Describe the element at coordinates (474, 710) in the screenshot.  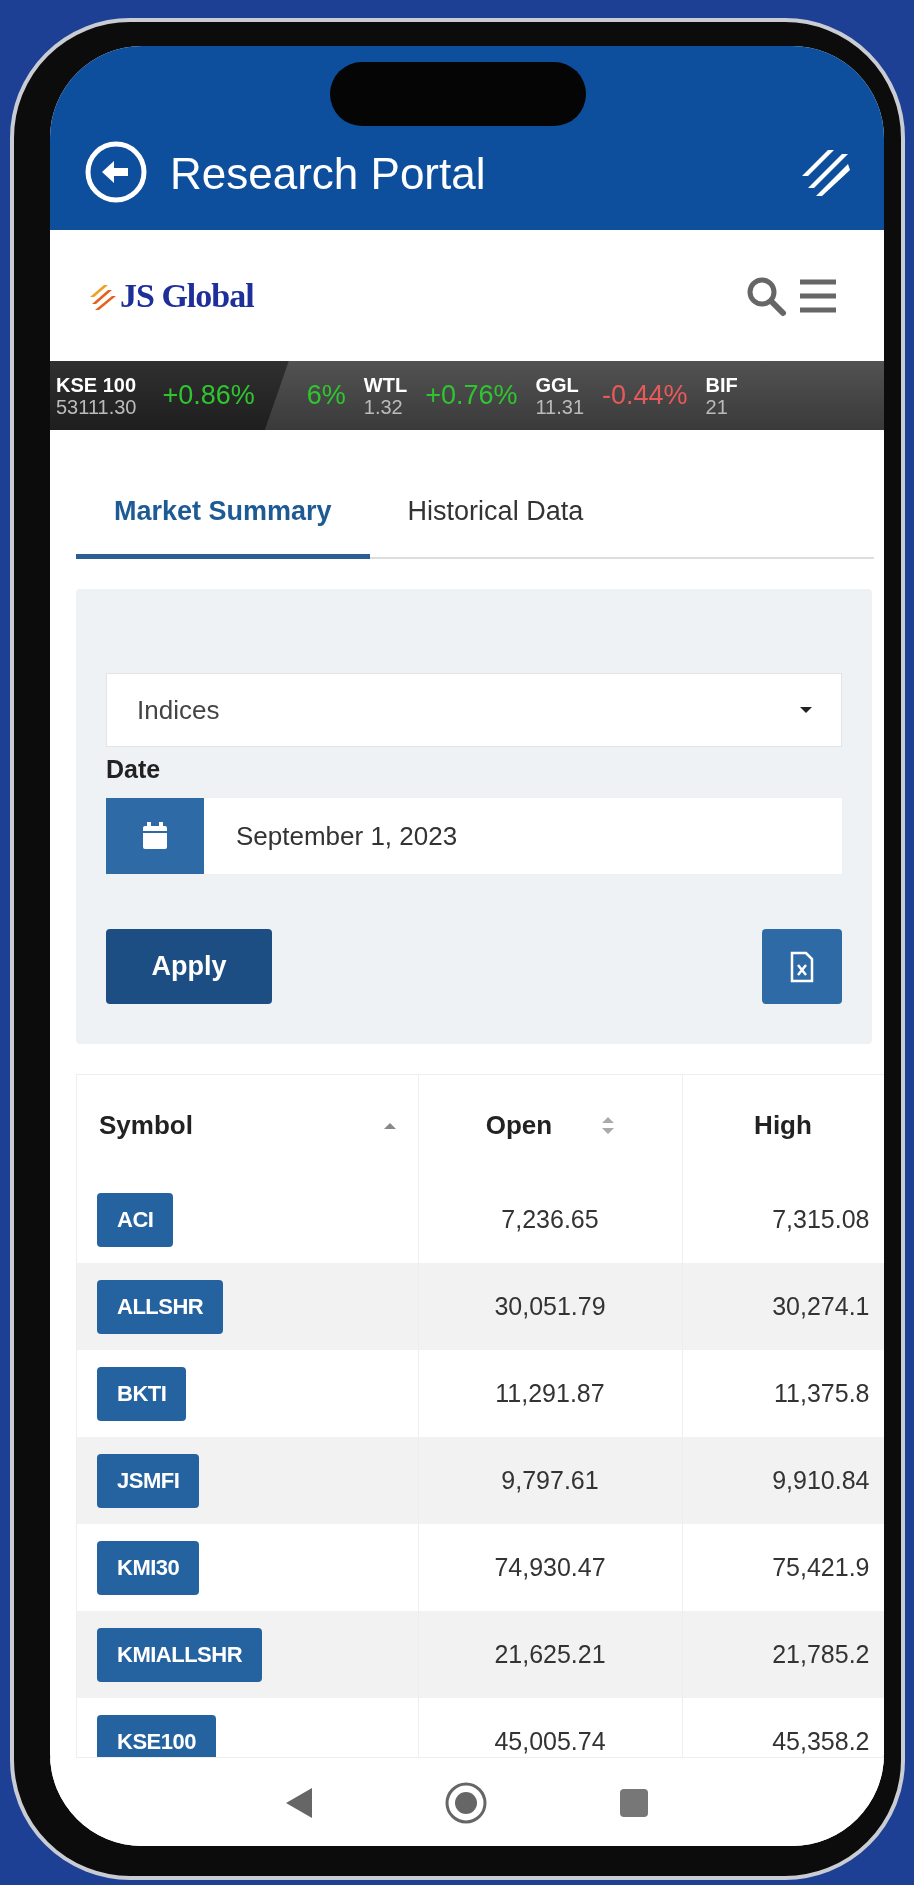
I see `category-dropdown: Indices` at that location.